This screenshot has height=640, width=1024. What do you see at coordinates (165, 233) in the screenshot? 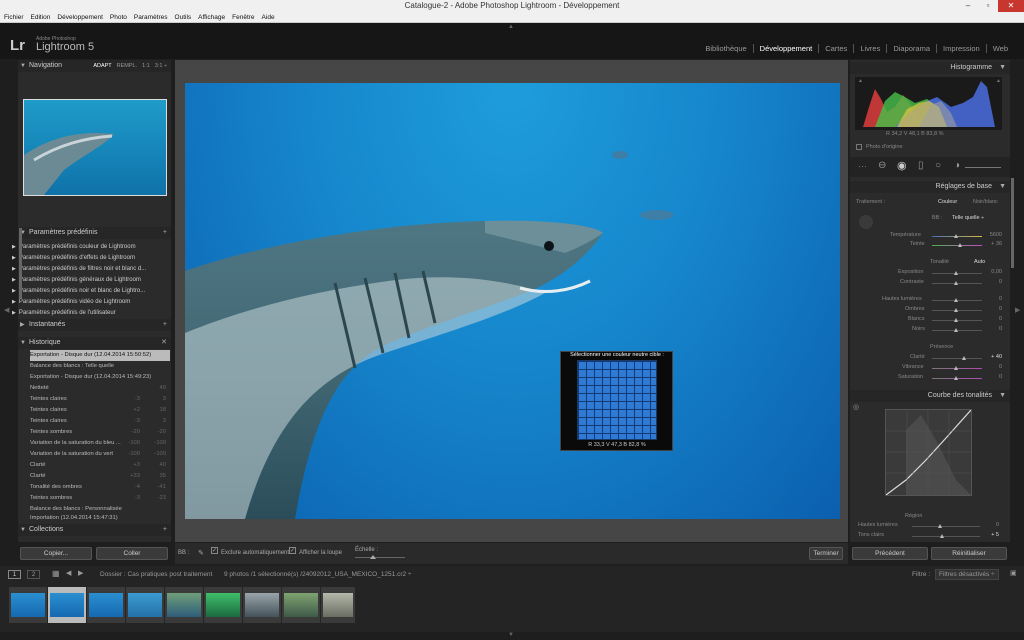
I see `add-preset-icon: +` at bounding box center [165, 233].